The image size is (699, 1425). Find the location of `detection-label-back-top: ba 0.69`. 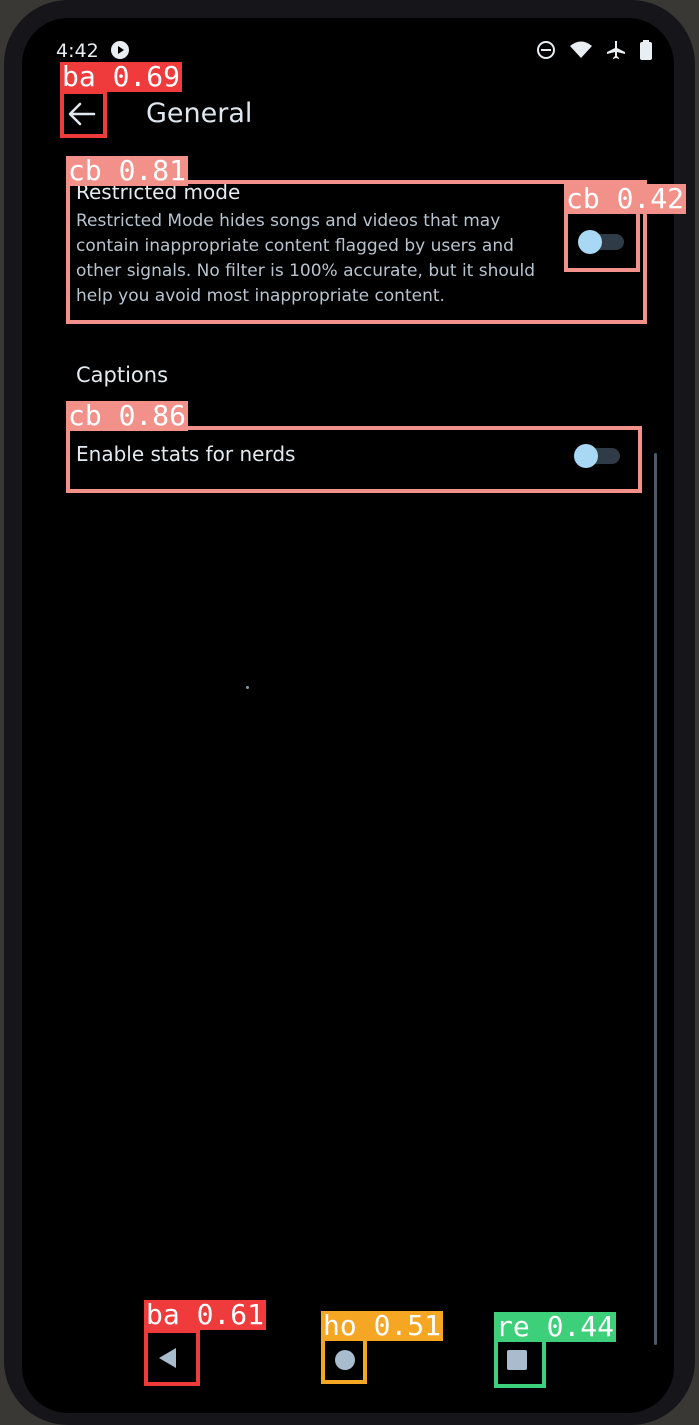

detection-label-back-top: ba 0.69 is located at coordinates (121, 76).